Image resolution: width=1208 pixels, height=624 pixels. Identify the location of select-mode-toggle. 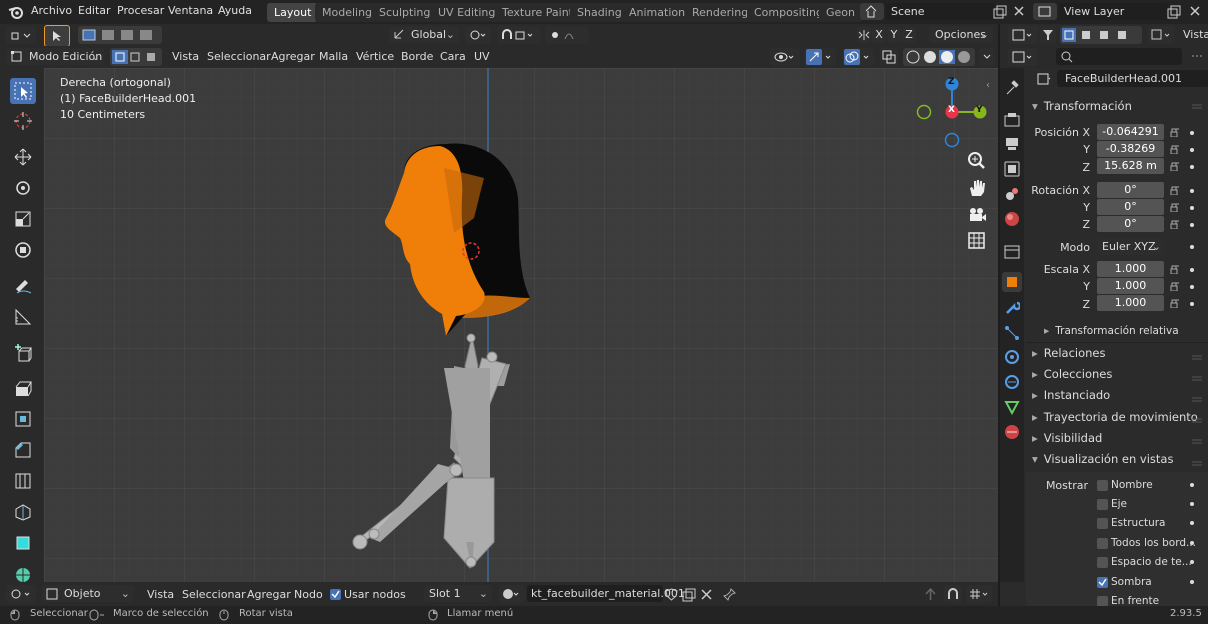
(136, 57).